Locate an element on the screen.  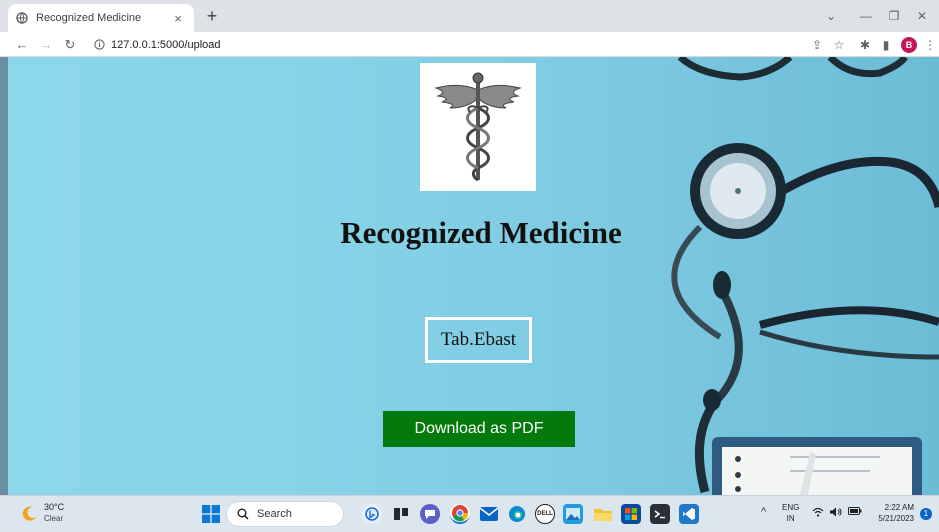
browser-tab-strip: Recognized Medicine × + ⌄ — ❐ ✕ is located at coordinates (469, 16).